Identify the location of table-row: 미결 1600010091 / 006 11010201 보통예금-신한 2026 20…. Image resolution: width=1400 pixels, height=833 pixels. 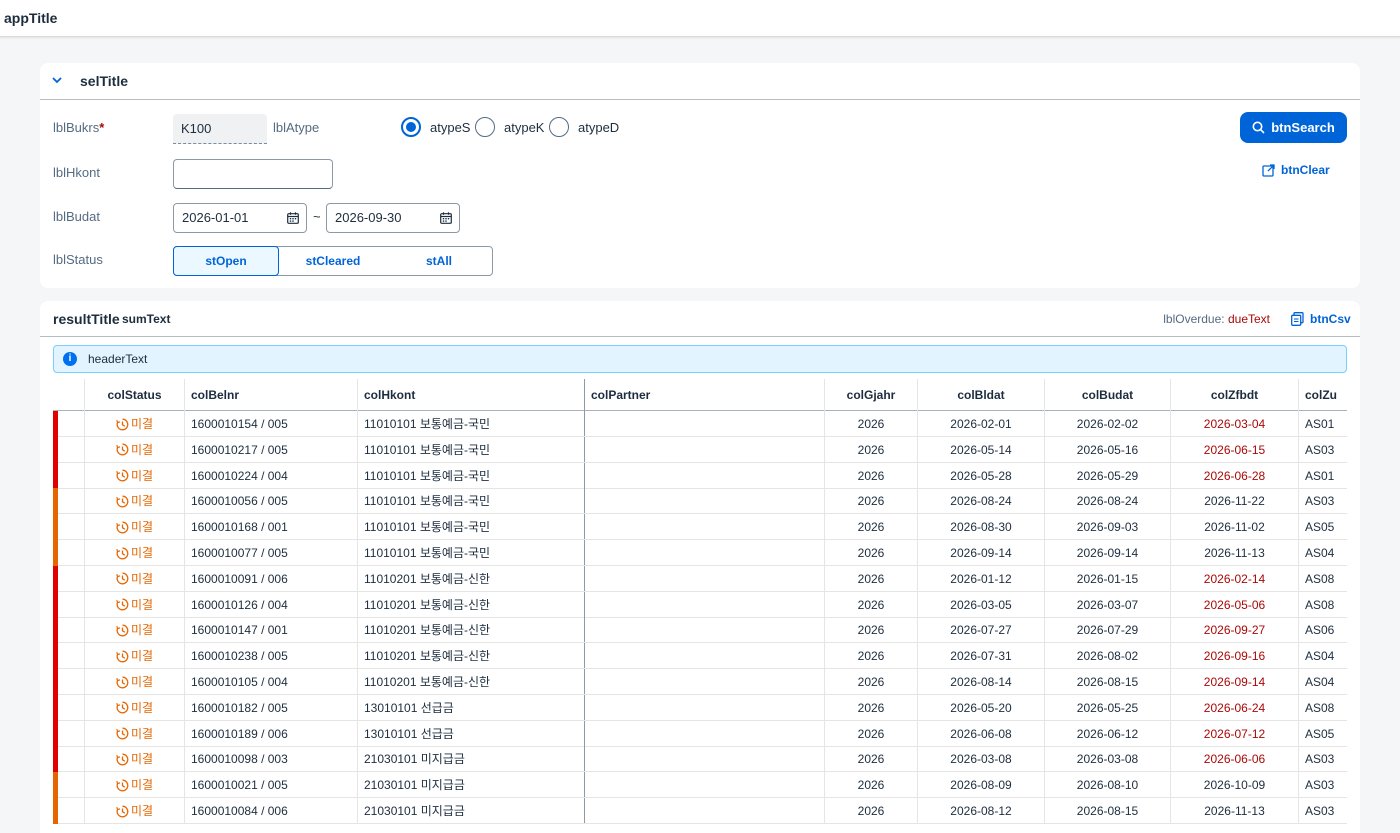
(700, 578).